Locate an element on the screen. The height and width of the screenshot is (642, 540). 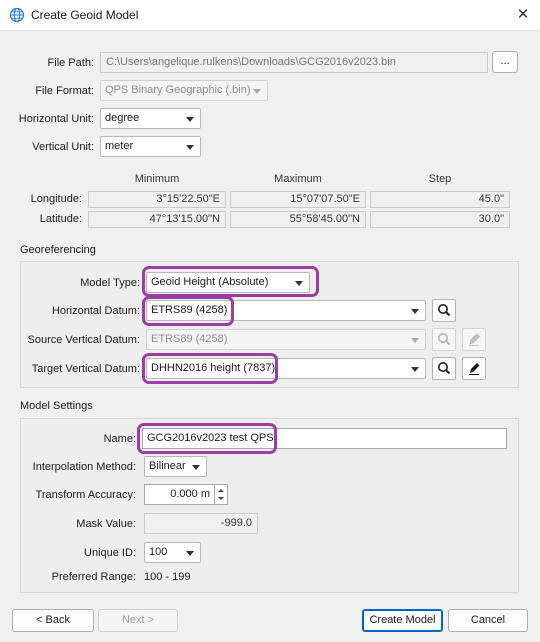
transform-accuracy-input: 0.000 m is located at coordinates (179, 494).